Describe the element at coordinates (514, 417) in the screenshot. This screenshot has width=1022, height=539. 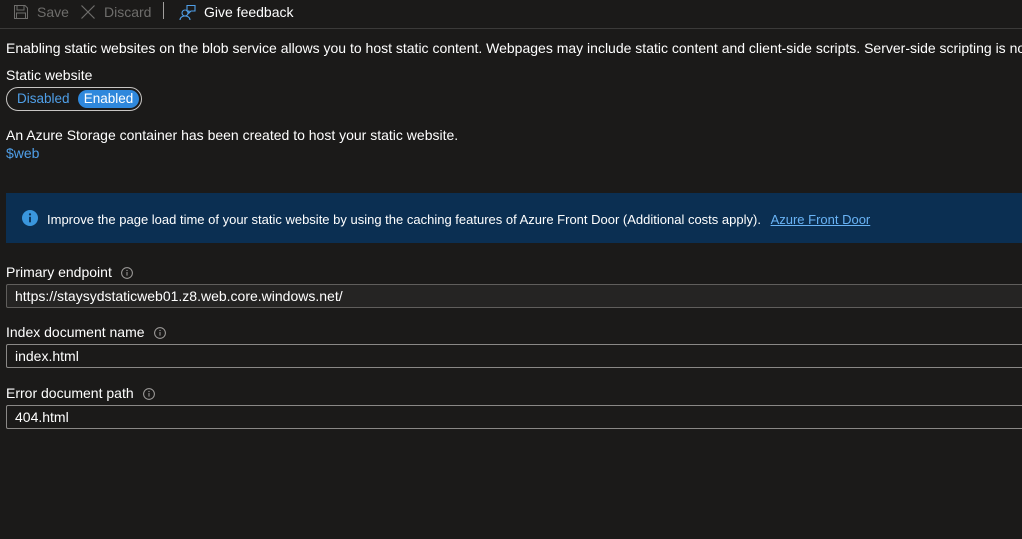
I see `error-document-input` at that location.